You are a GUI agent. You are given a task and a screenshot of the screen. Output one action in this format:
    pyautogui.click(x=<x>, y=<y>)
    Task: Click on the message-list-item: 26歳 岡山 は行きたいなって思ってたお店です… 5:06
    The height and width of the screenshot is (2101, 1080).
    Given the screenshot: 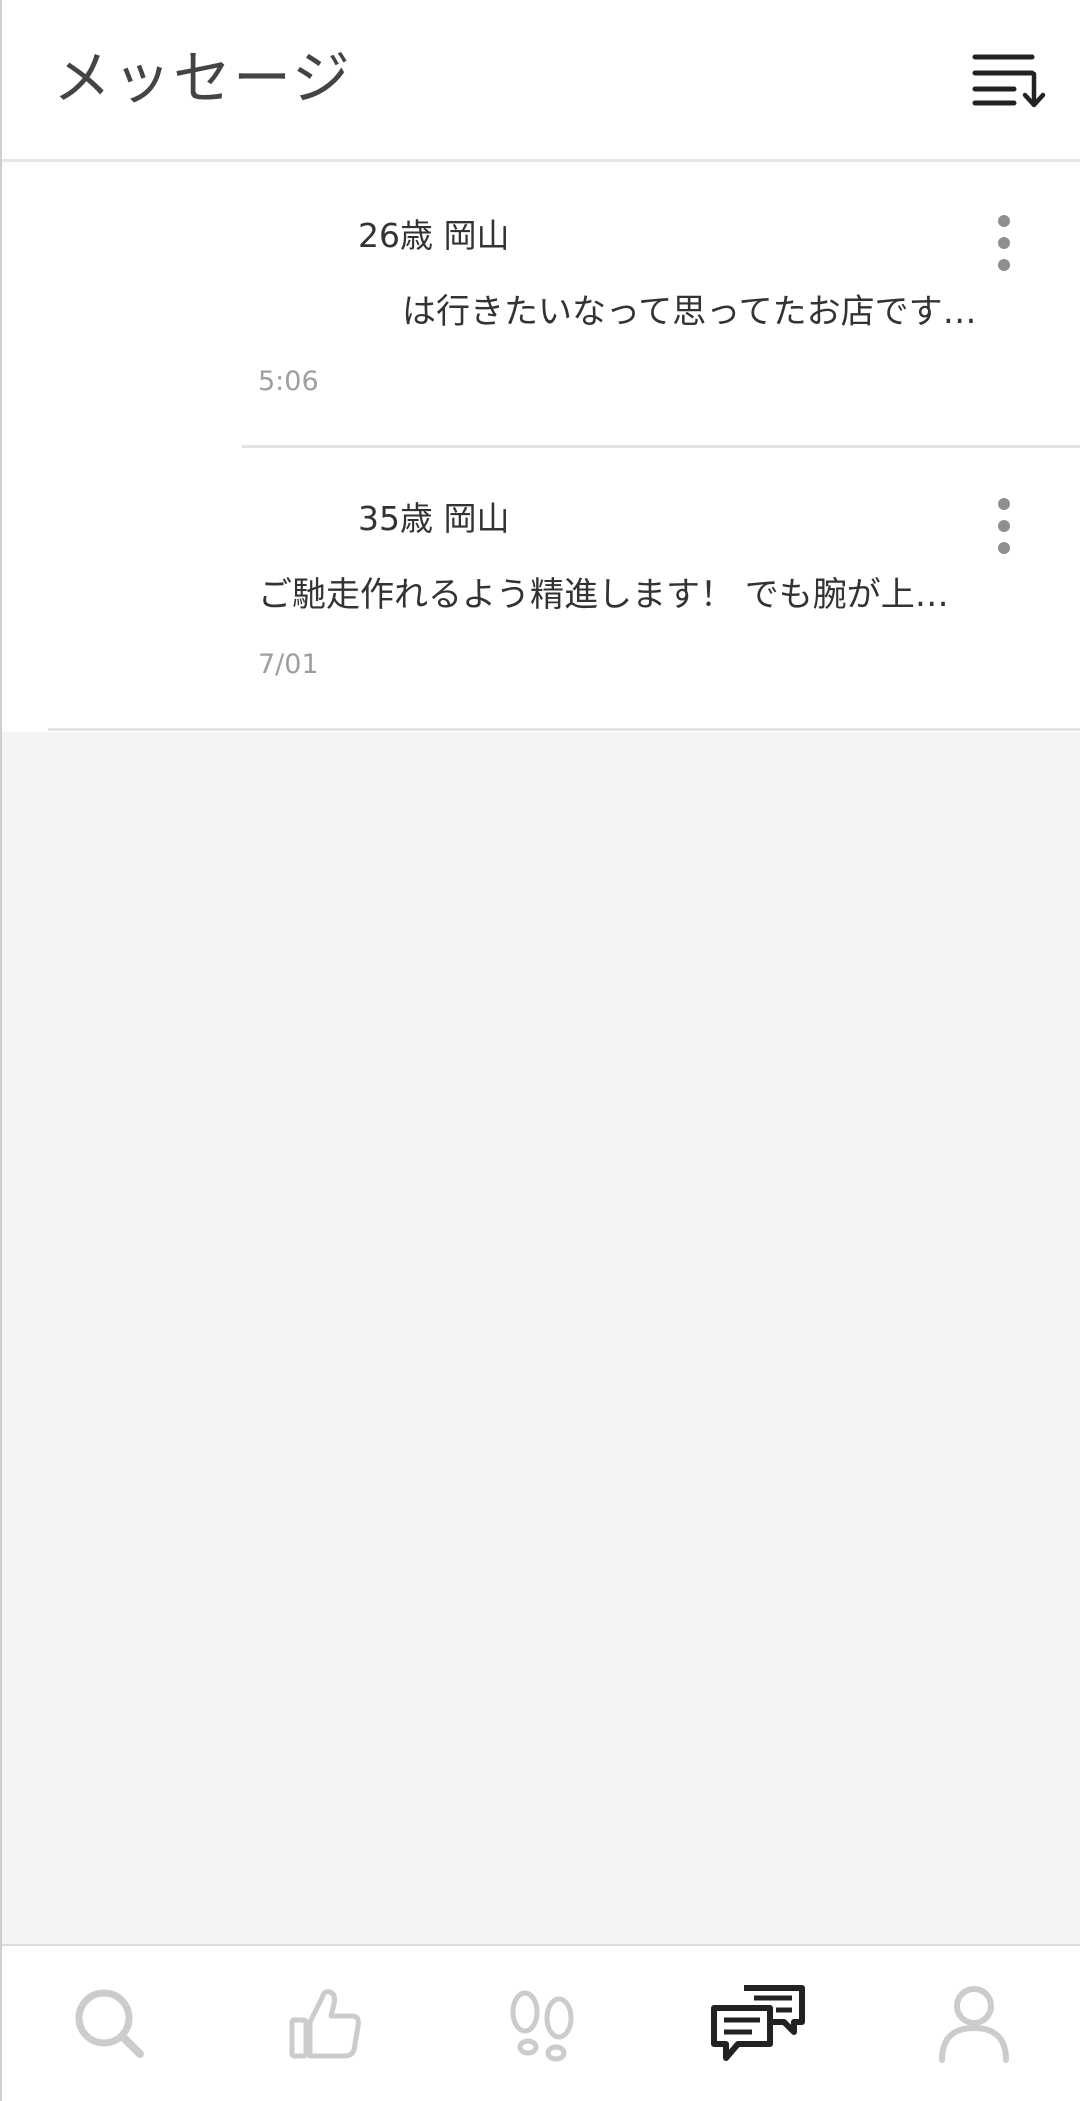 What is the action you would take?
    pyautogui.click(x=541, y=306)
    